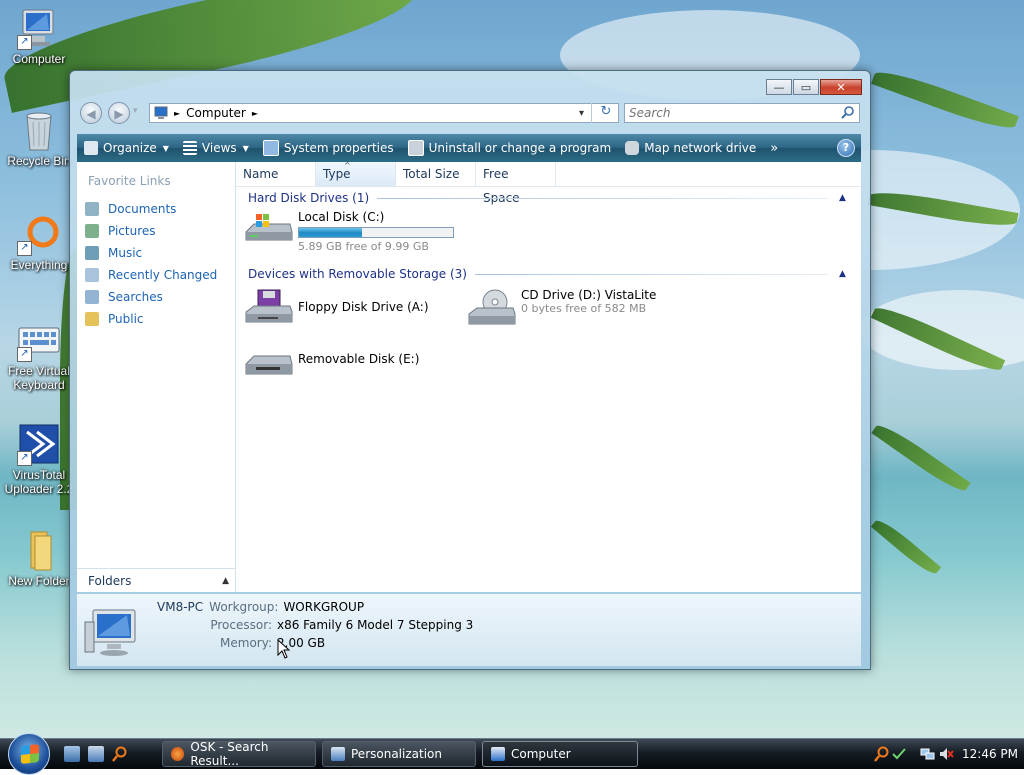 The width and height of the screenshot is (1024, 775). Describe the element at coordinates (120, 754) in the screenshot. I see `everything-search-icon` at that location.